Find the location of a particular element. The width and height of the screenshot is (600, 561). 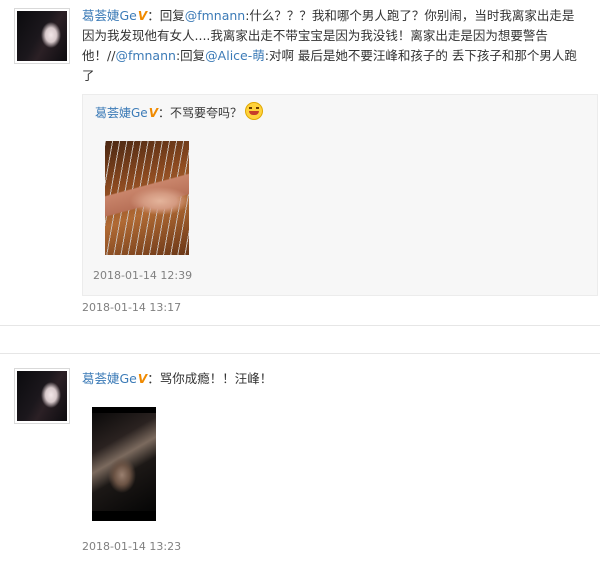

repost-timestamp: 2018-01-14 12:39 is located at coordinates (142, 275).